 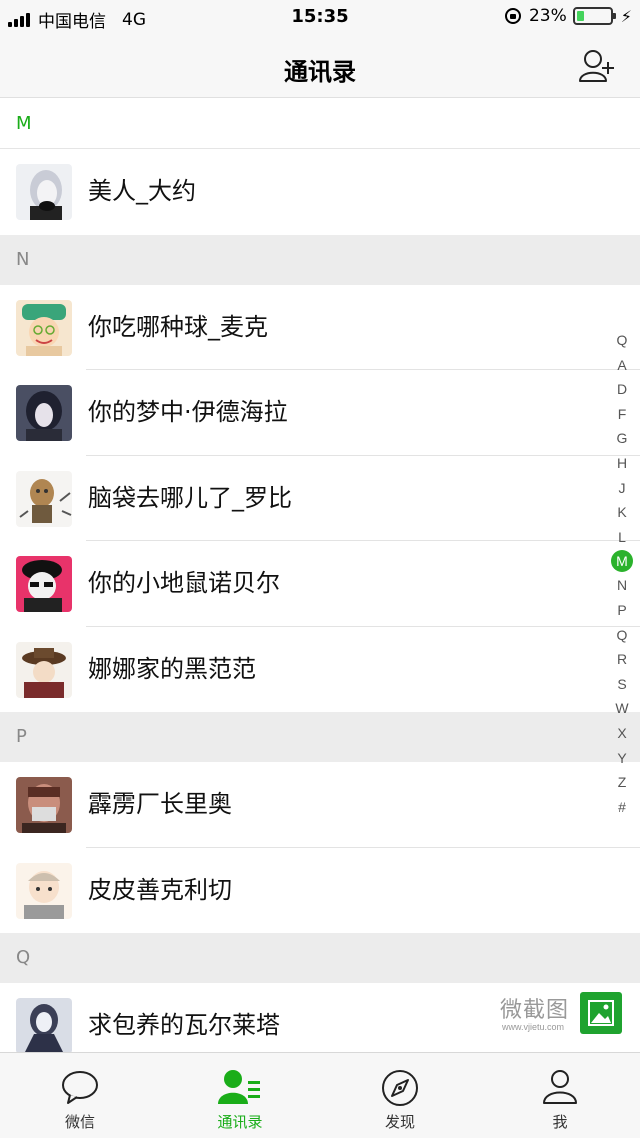 I want to click on section-header-m: M, so click(x=320, y=124).